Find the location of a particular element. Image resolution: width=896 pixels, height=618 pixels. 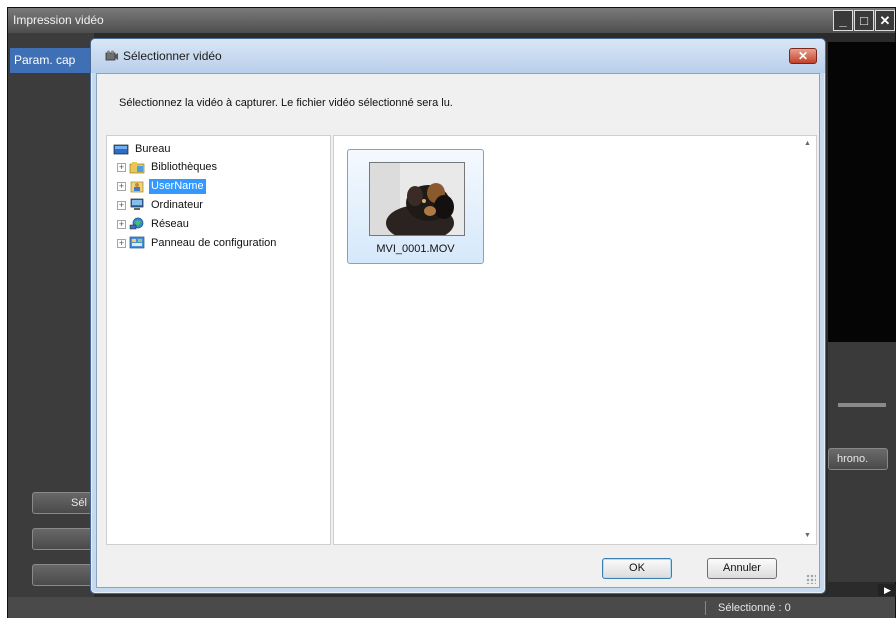

tab-capture-settings: Param. cap is located at coordinates (52, 60).